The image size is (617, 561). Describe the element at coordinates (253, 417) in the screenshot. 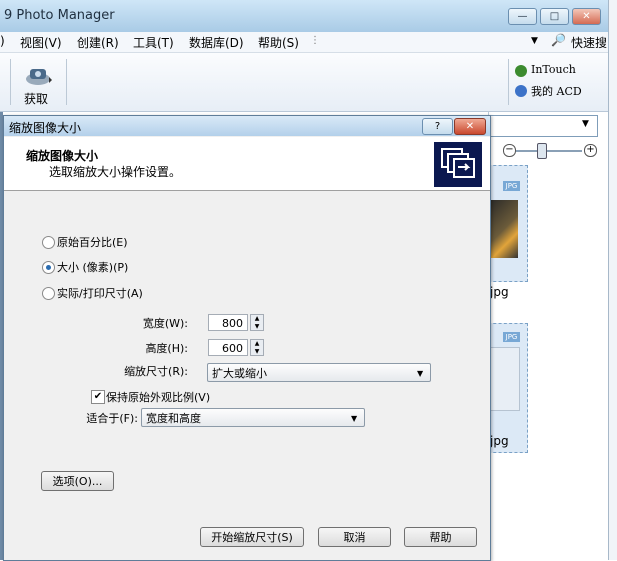

I see `fit-select: 宽度和高度 ▼` at that location.